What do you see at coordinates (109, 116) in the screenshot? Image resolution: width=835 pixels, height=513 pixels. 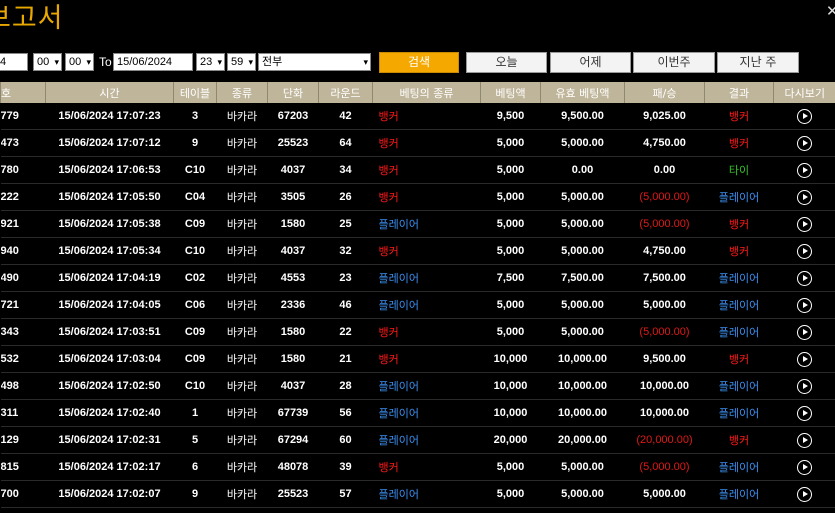 I see `cell-time: 15/06/2024 17:07:23` at bounding box center [109, 116].